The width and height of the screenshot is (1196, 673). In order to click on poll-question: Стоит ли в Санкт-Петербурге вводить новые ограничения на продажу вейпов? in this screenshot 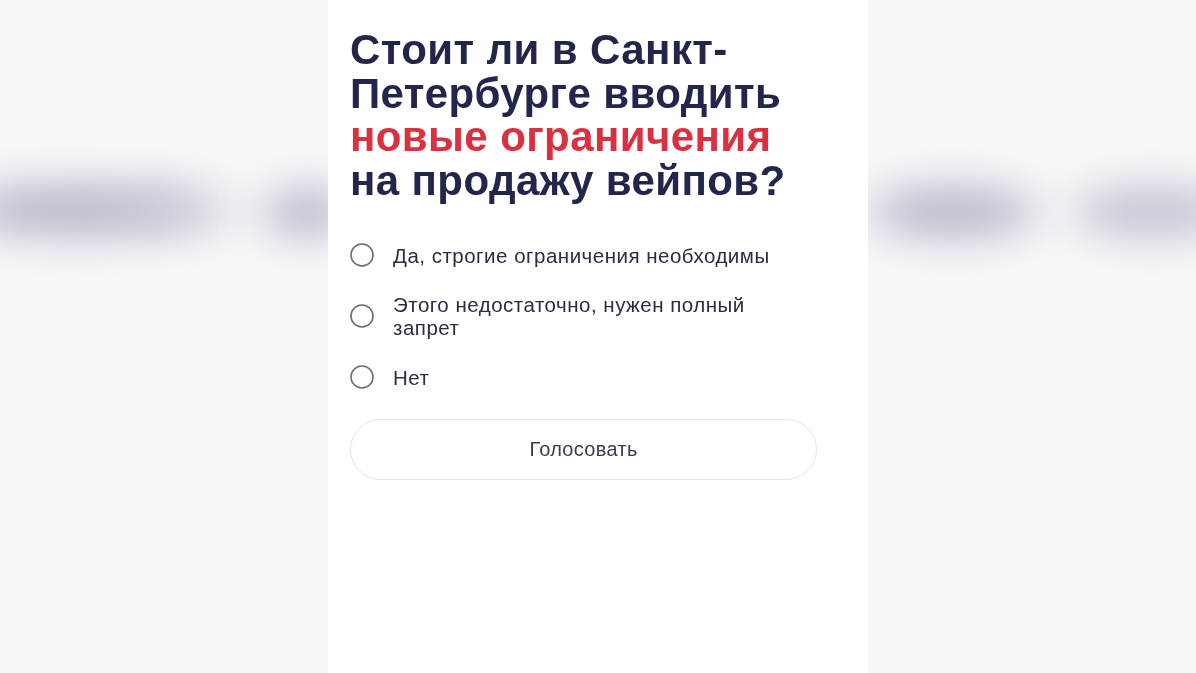, I will do `click(568, 115)`.